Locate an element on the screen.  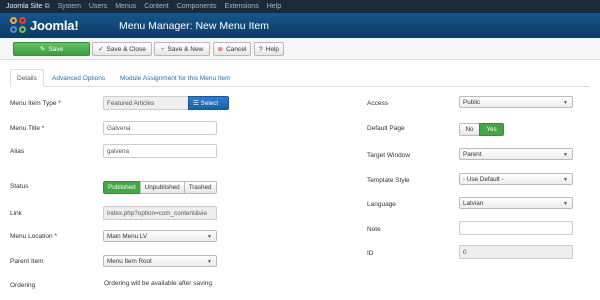
menu-location-label: Menu Location * is located at coordinates (33, 236).